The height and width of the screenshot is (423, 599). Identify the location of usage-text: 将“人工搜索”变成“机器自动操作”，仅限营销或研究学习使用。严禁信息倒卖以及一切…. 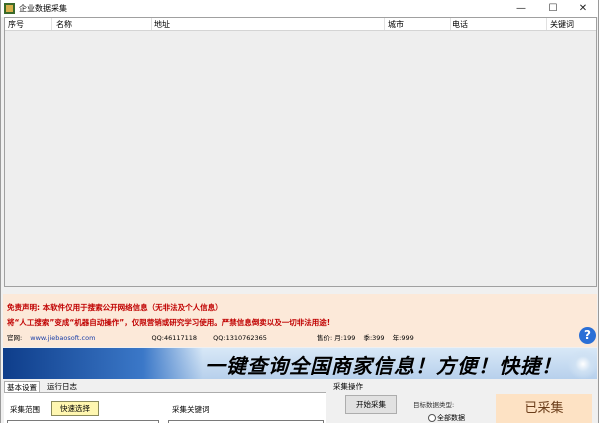
(169, 322).